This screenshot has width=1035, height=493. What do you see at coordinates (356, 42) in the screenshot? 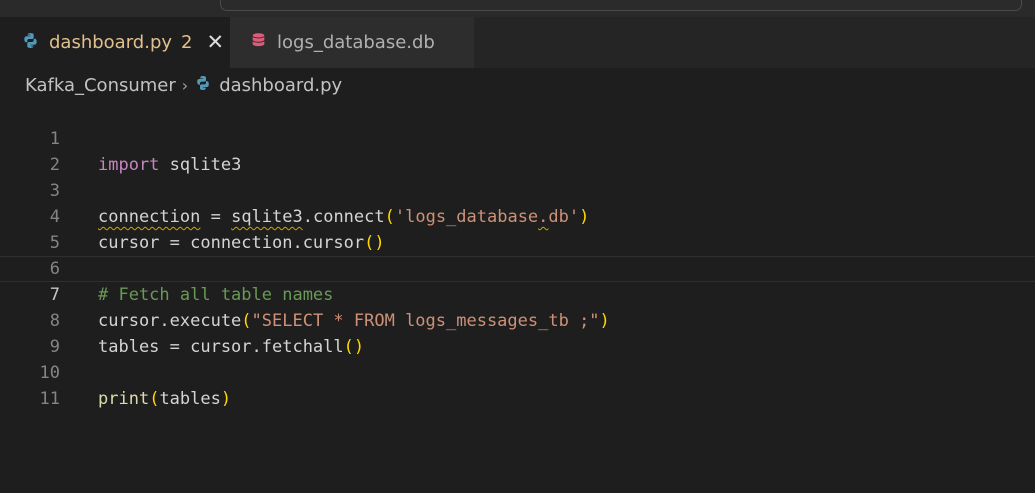
I see `tab-label: logs_database.db` at bounding box center [356, 42].